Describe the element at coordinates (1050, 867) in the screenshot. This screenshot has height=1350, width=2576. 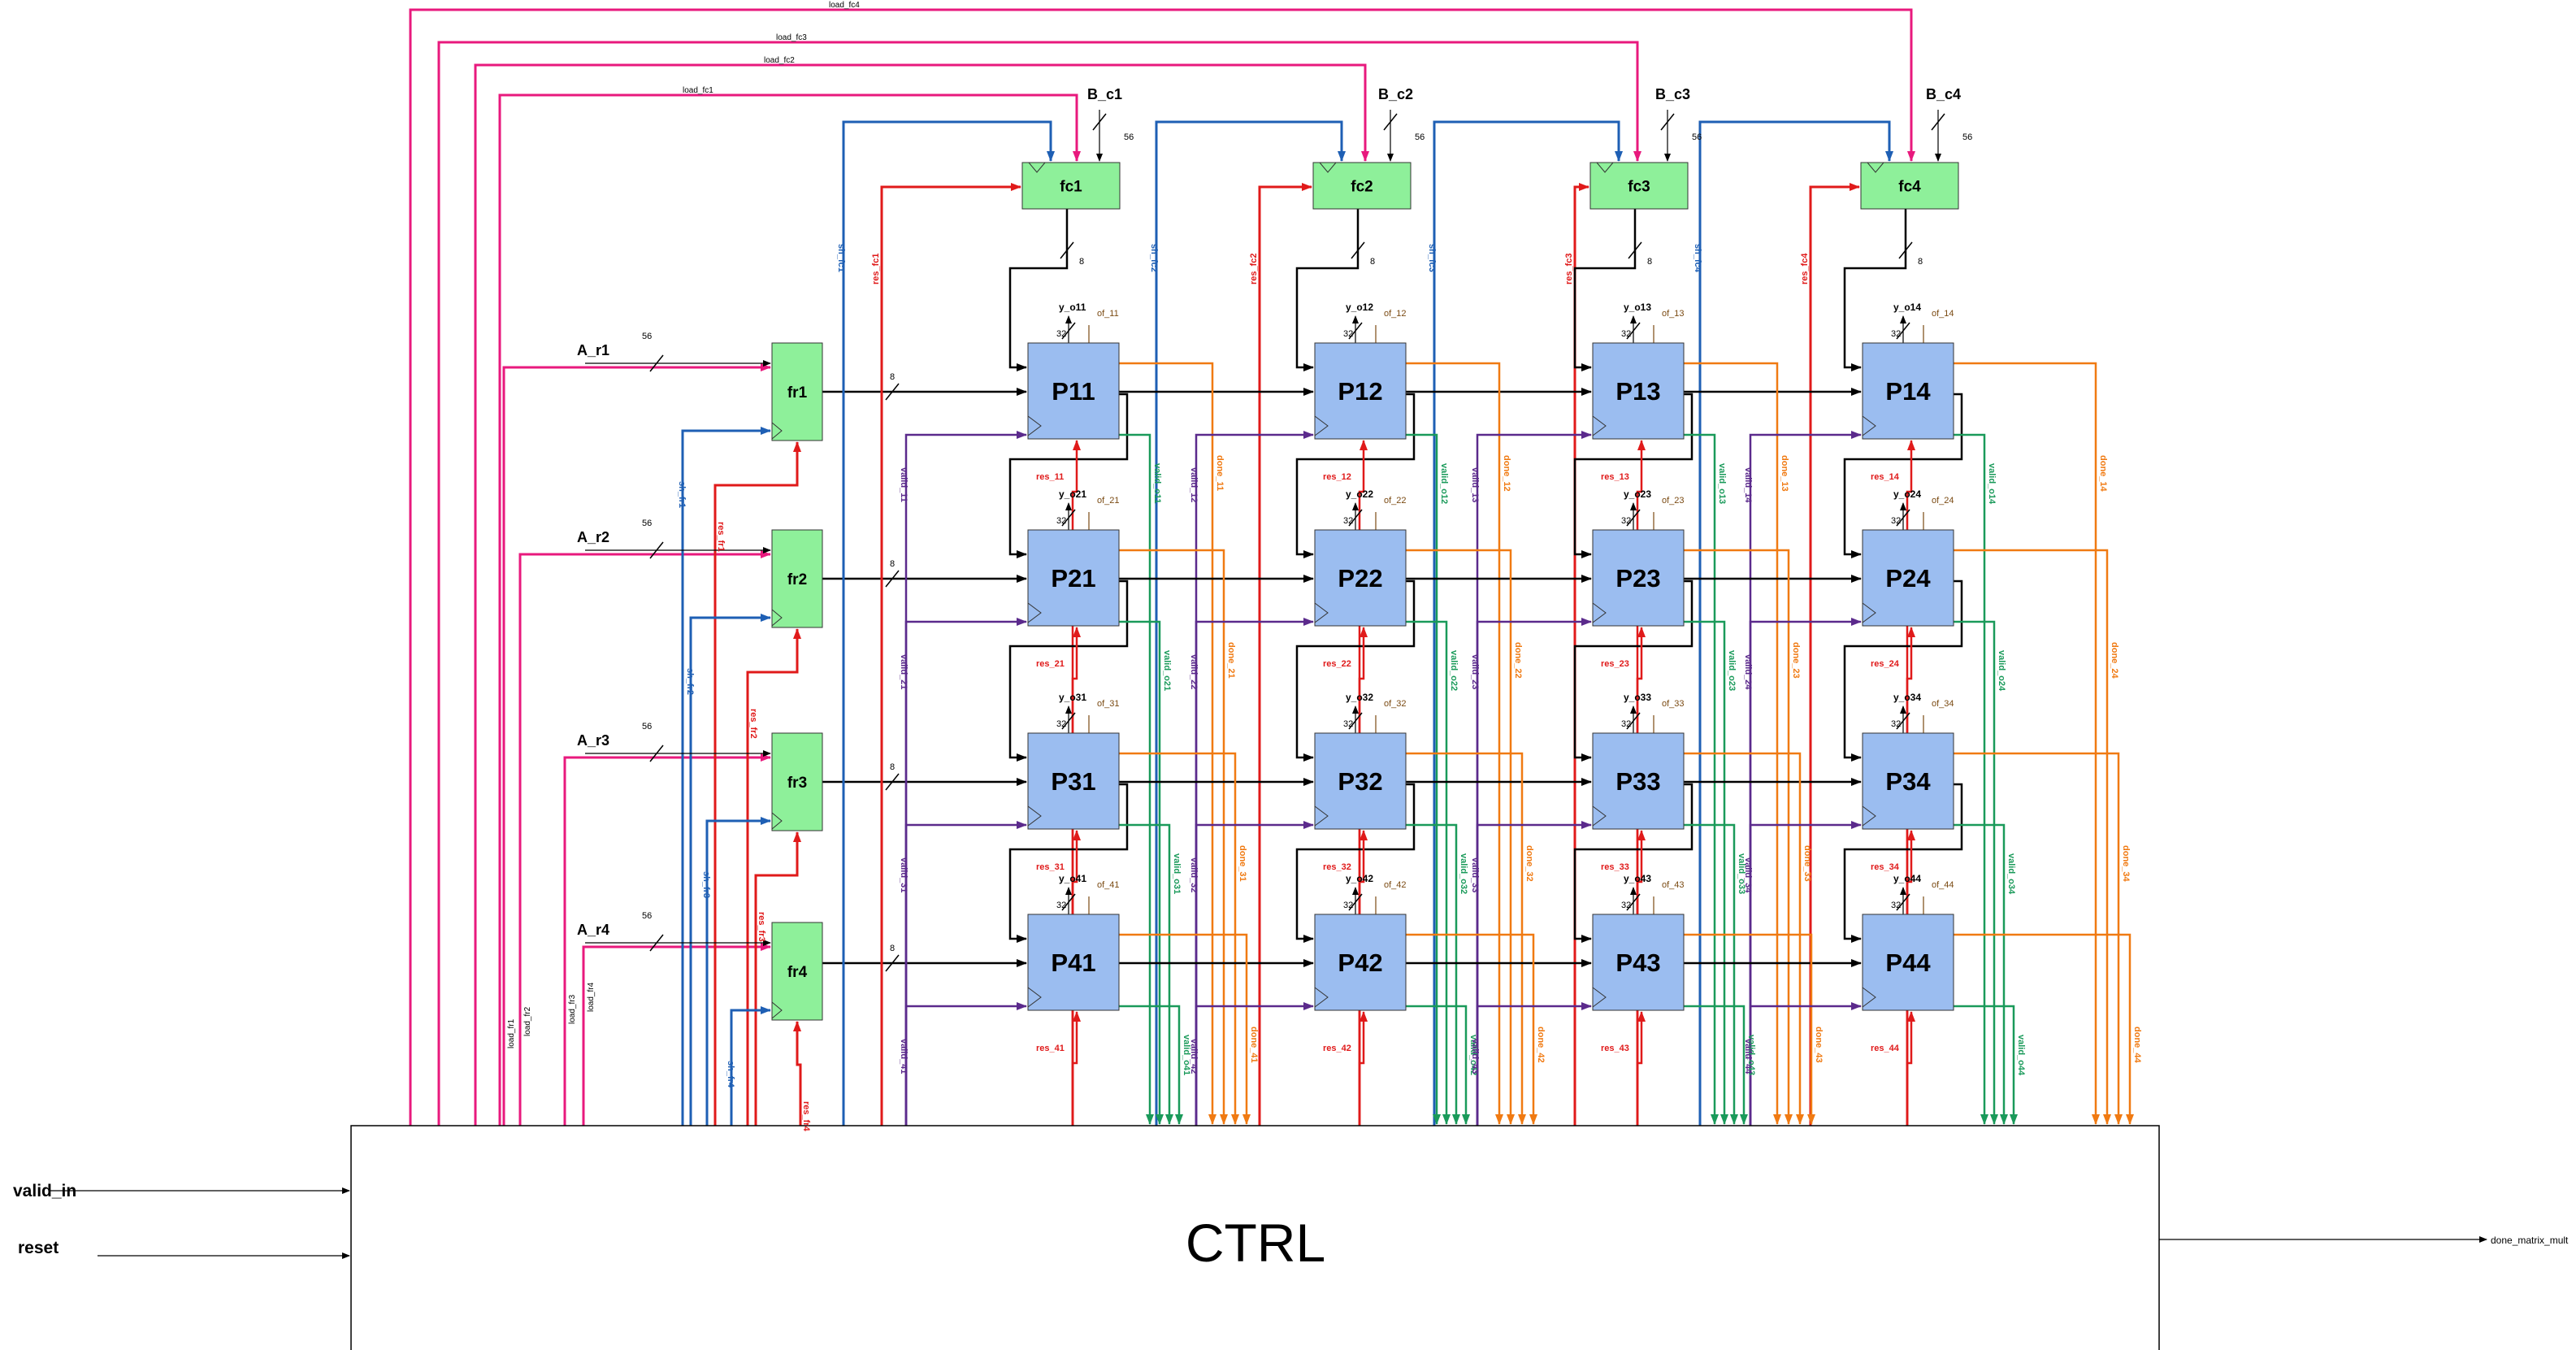
I see `res-label: res_31` at that location.